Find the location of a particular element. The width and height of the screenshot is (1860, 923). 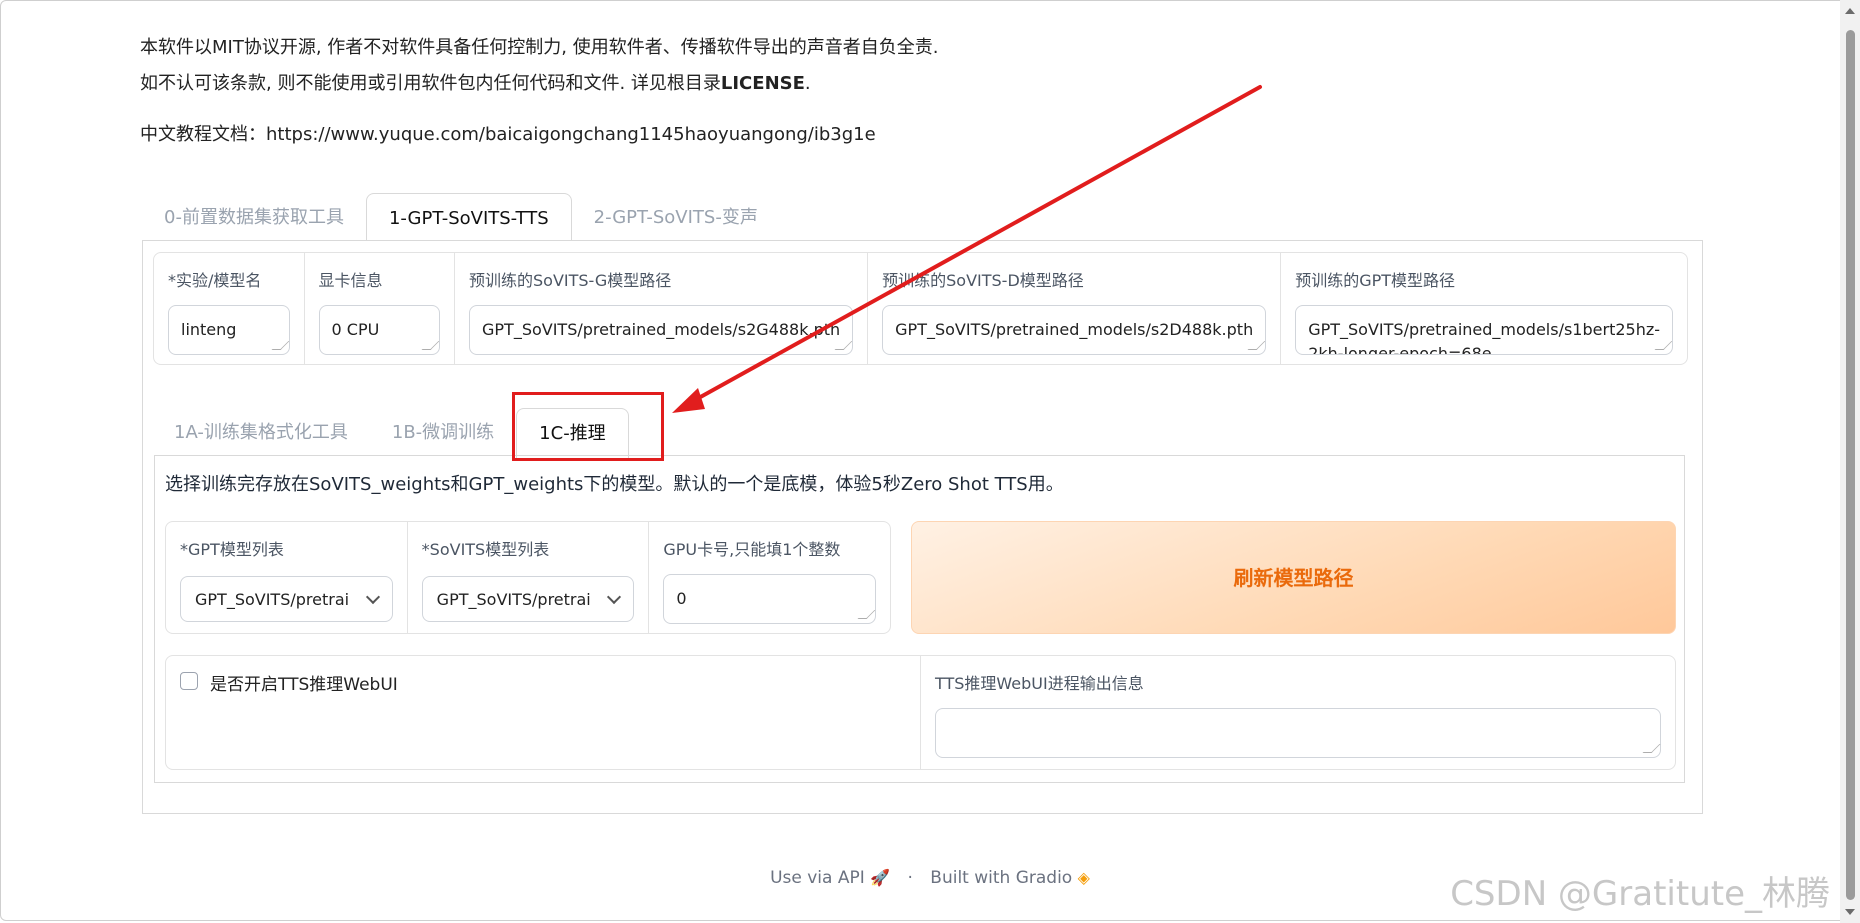

tab-finetune: 1B-微调训练 is located at coordinates (443, 433).